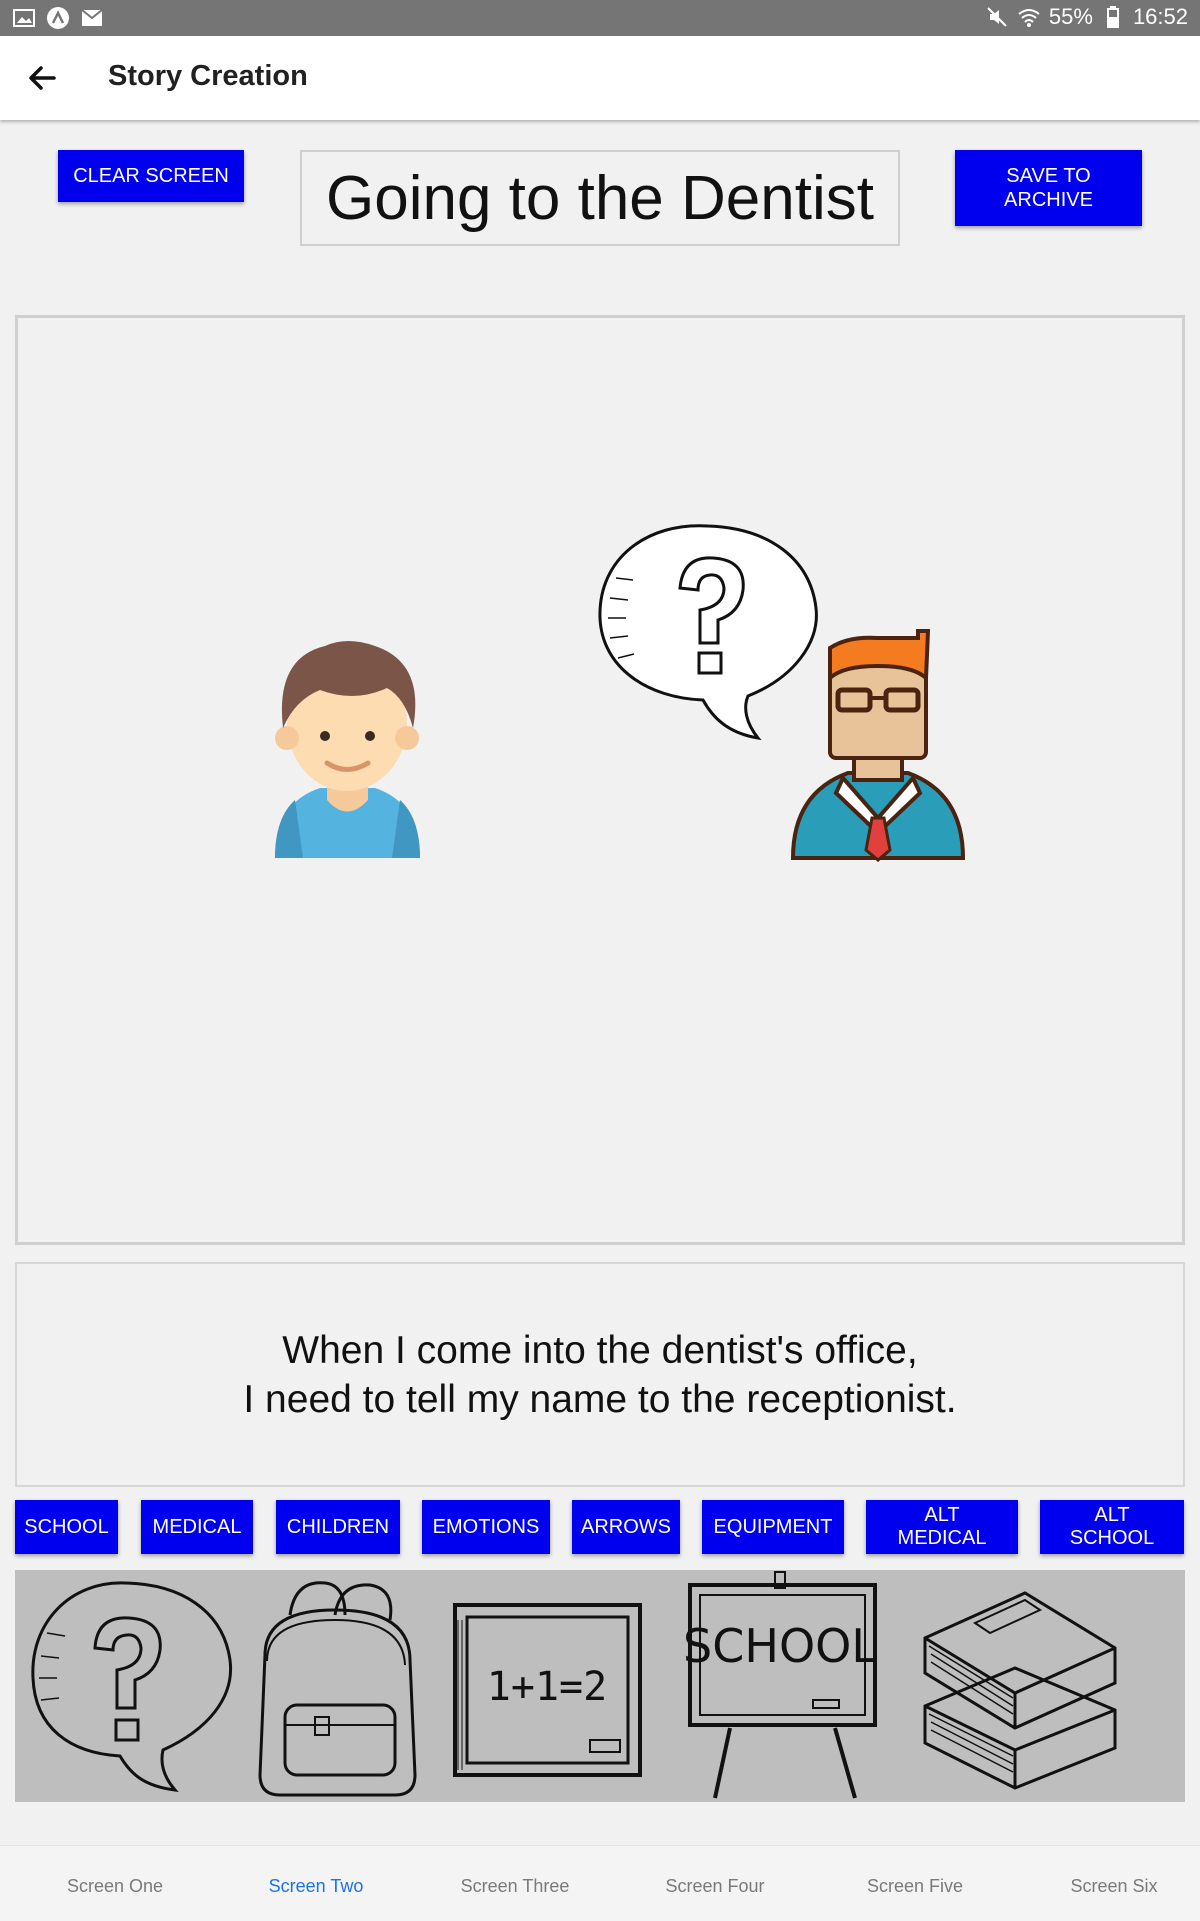 The height and width of the screenshot is (1921, 1200). Describe the element at coordinates (486, 1527) in the screenshot. I see `category-emotions-button: EMOTIONS` at that location.